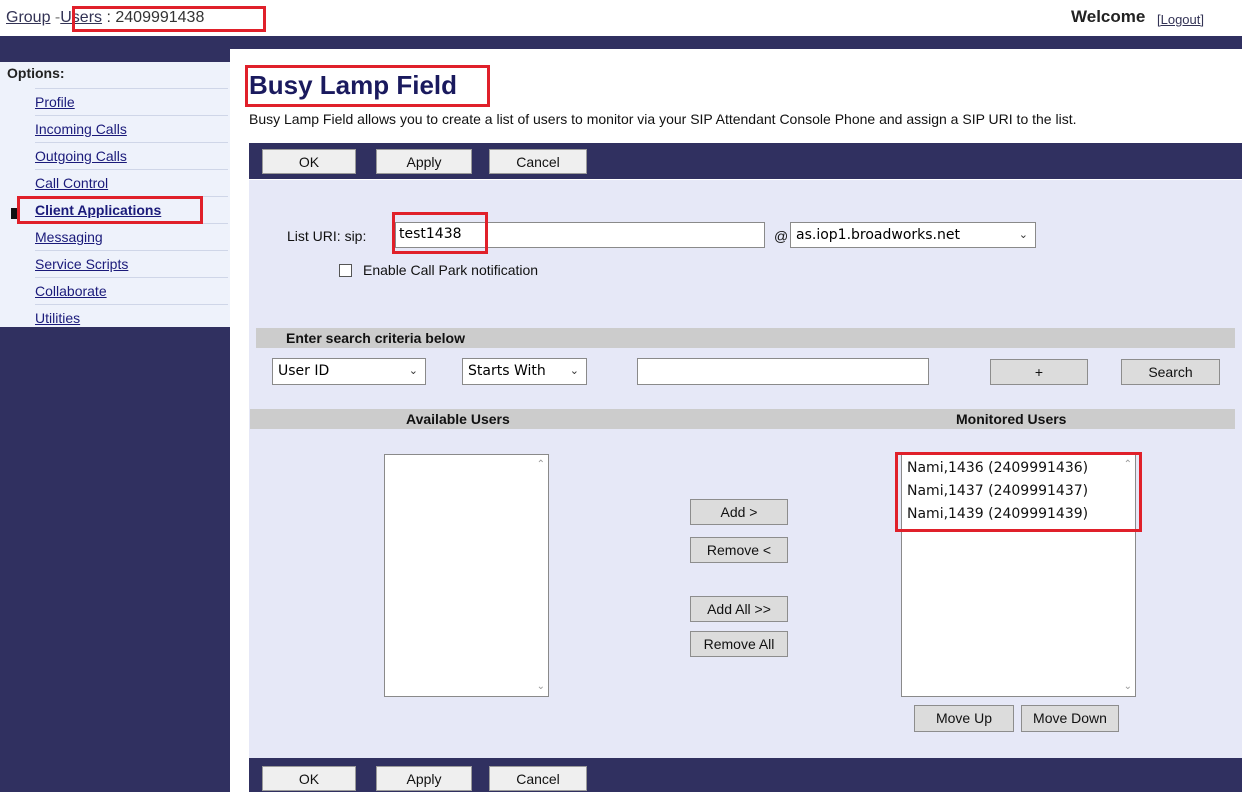  I want to click on list-item: Nami,1436 (2409991436), so click(997, 468).